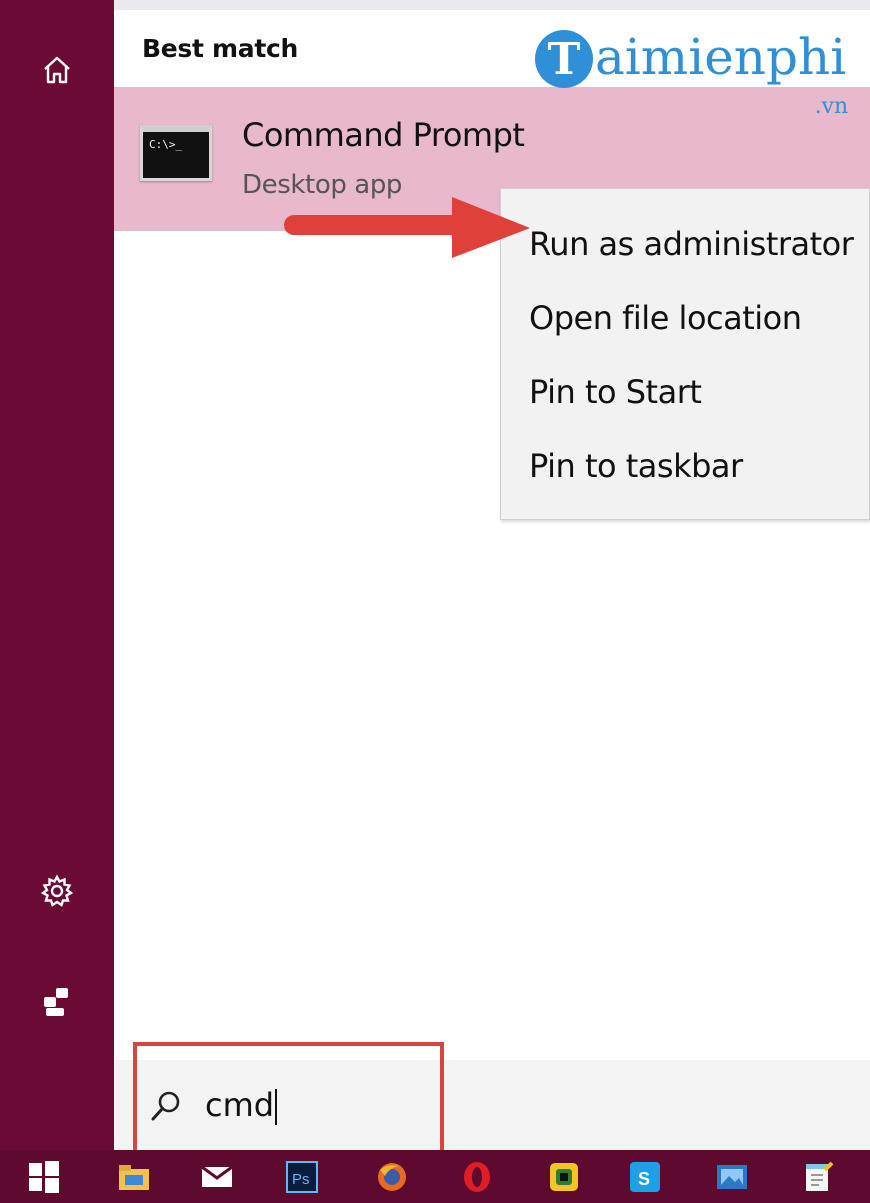 This screenshot has width=870, height=1203. Describe the element at coordinates (665, 318) in the screenshot. I see `menu-item-open-file-location: Open file location` at that location.